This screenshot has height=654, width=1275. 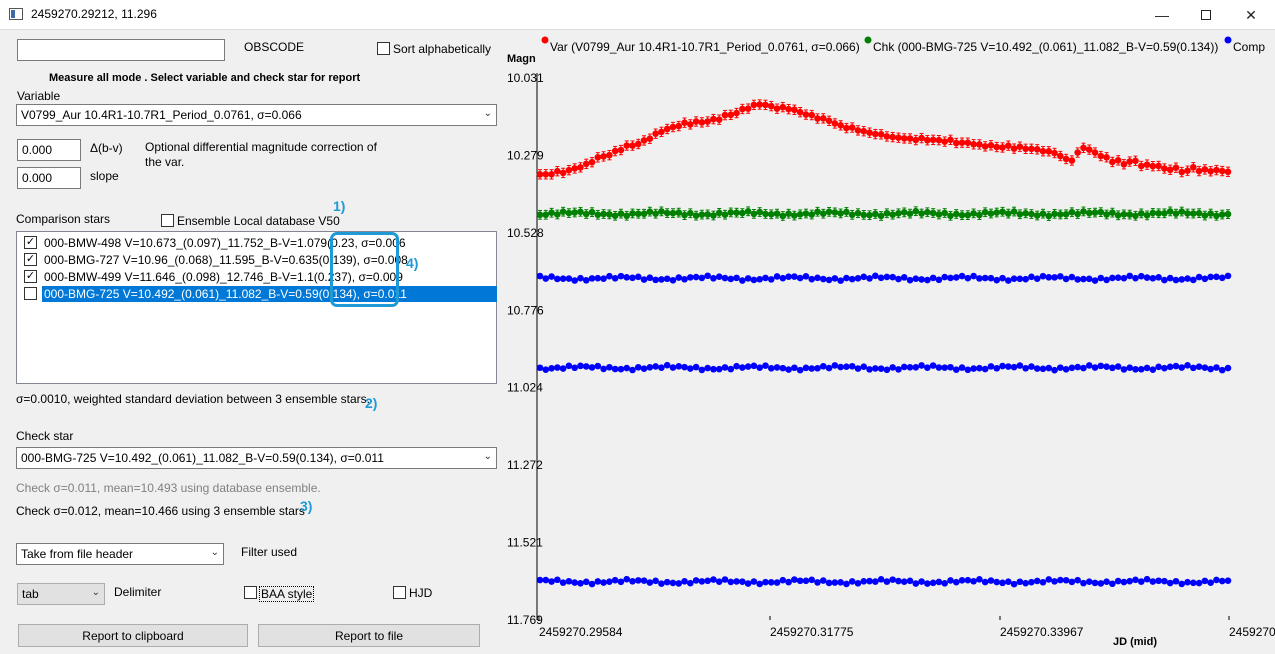 I want to click on delimiter-select: tab ⌄, so click(x=61, y=594).